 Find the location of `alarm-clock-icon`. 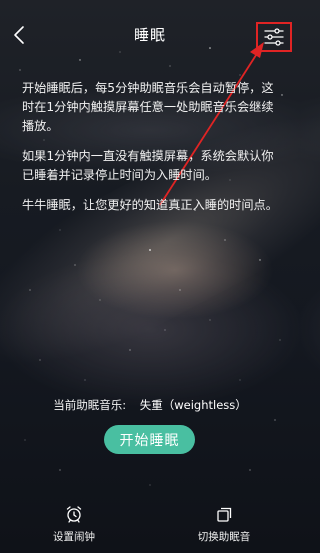

alarm-clock-icon is located at coordinates (74, 514).